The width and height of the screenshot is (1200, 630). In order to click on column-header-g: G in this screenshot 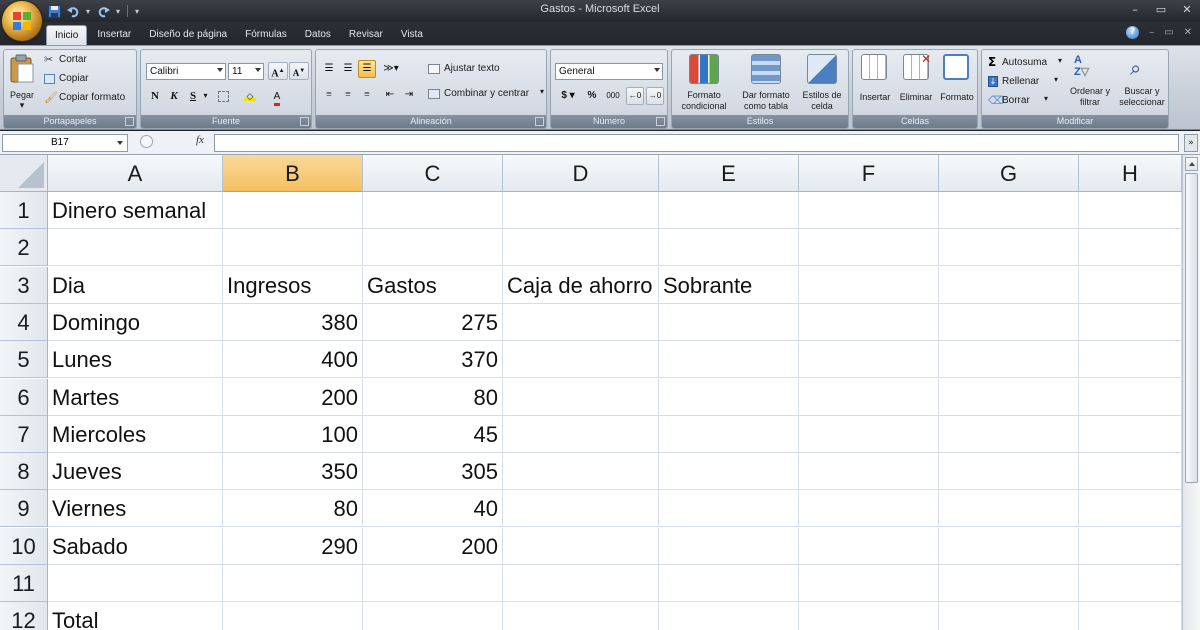, I will do `click(1009, 173)`.